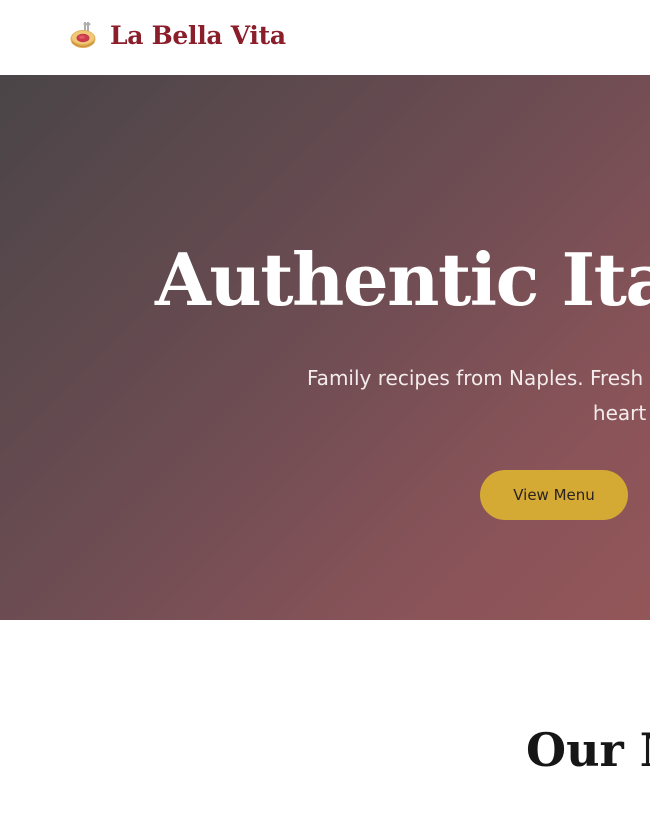  I want to click on menu-section-title: Our Menu, so click(588, 750).